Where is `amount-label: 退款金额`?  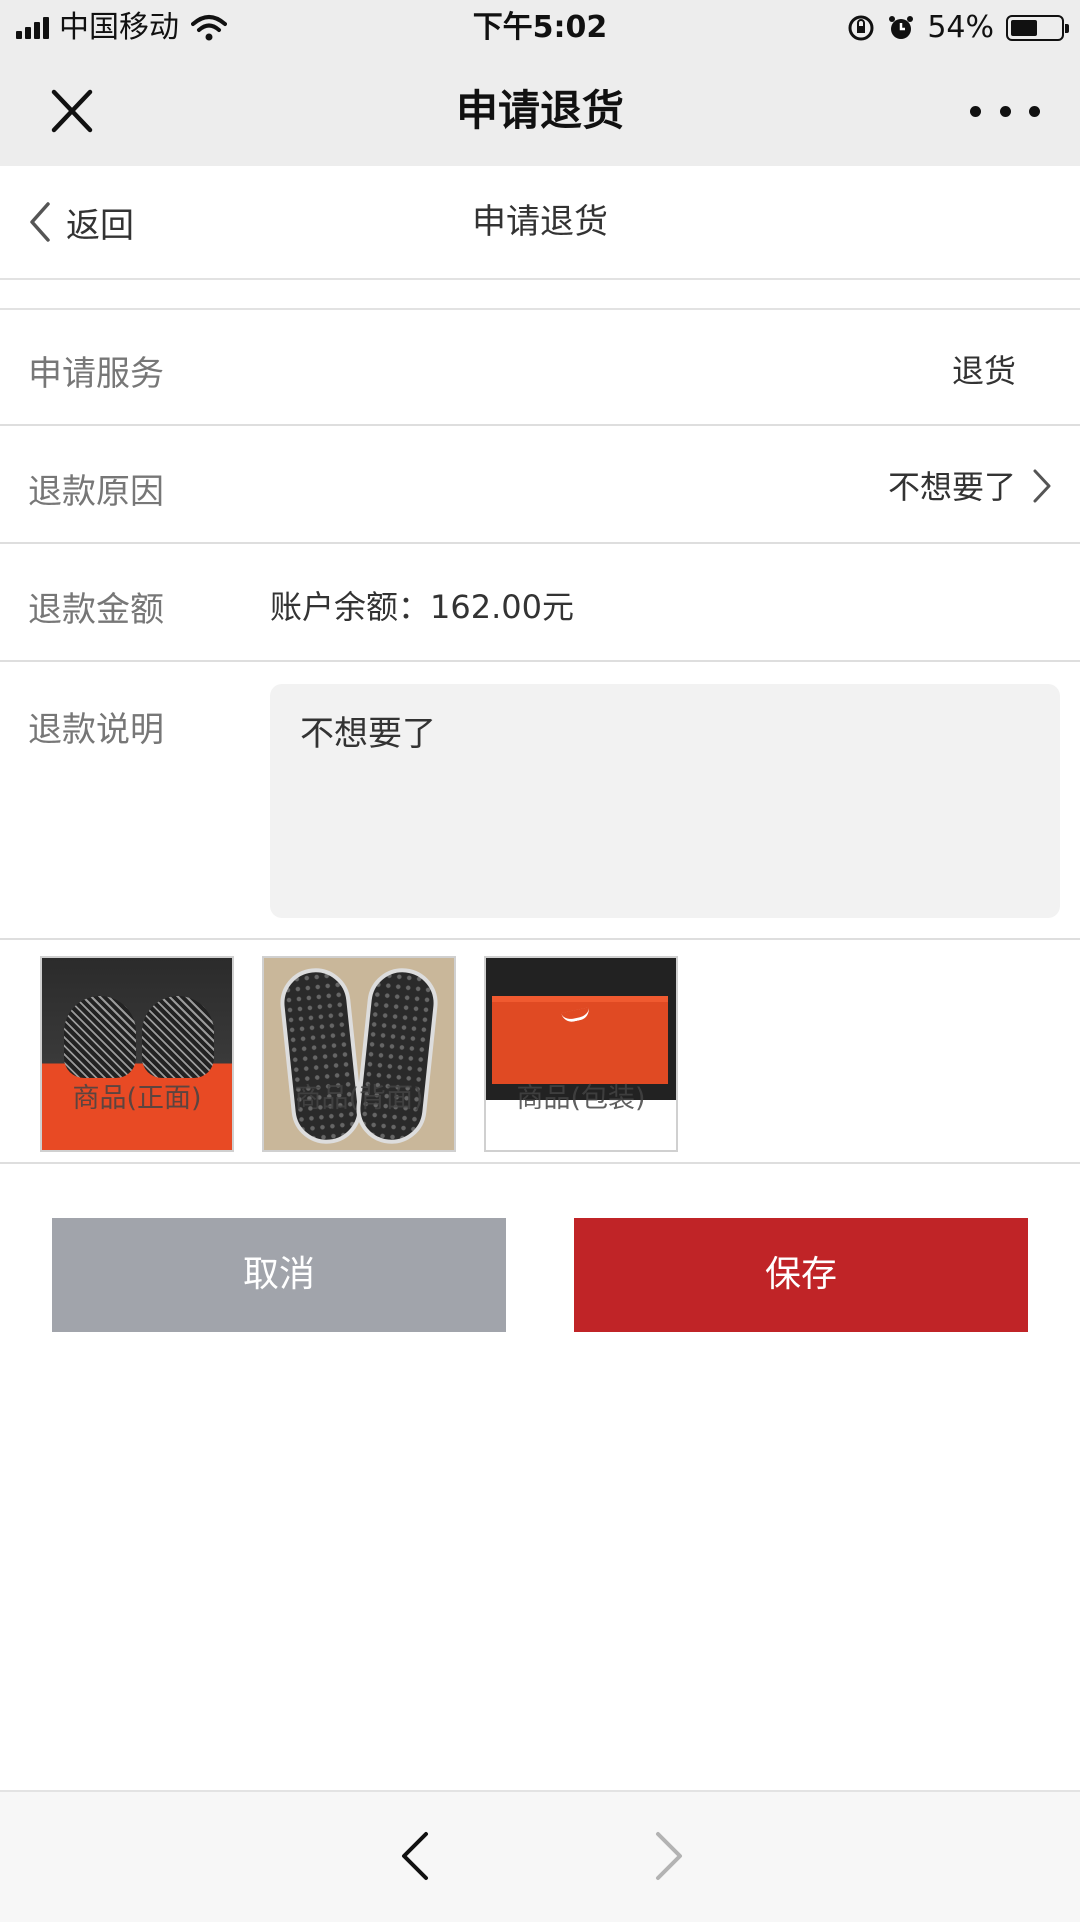 amount-label: 退款金额 is located at coordinates (96, 610).